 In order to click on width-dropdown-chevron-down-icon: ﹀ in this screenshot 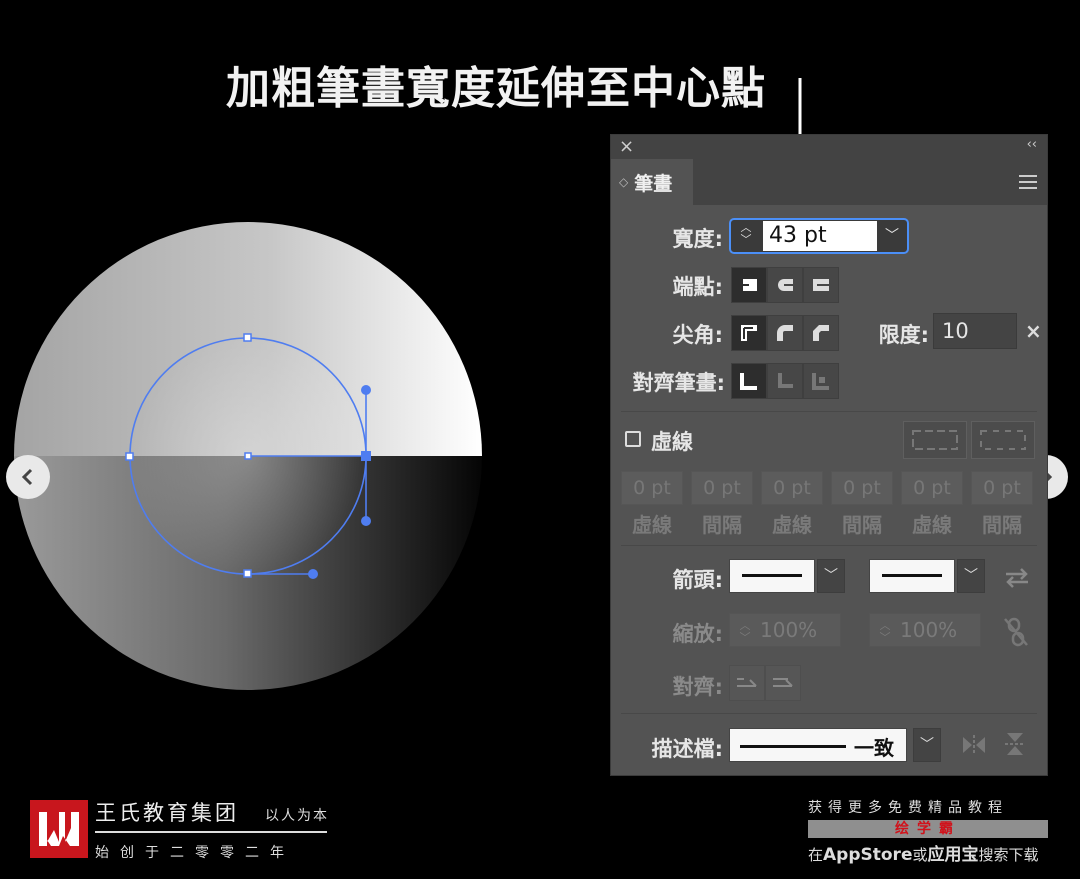, I will do `click(892, 236)`.